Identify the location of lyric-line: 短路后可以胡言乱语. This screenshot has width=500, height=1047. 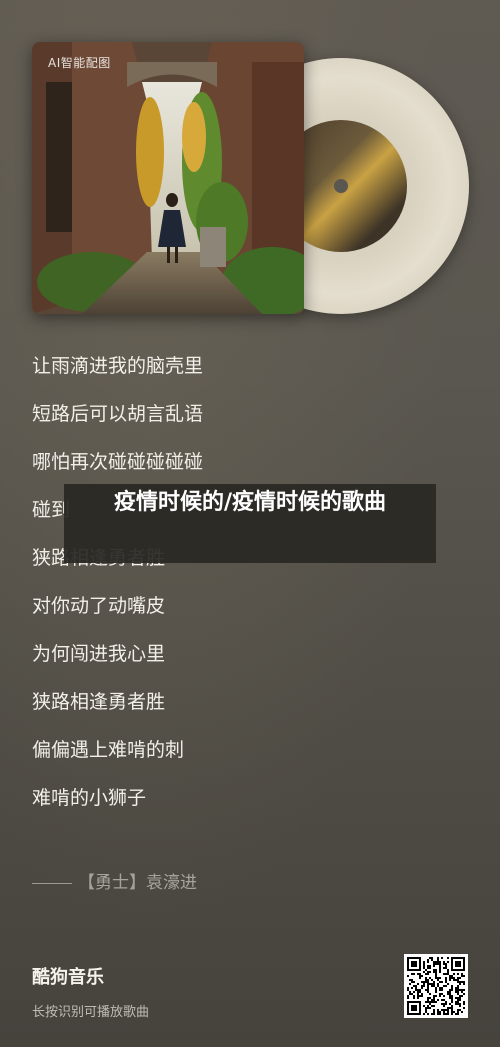
(118, 414).